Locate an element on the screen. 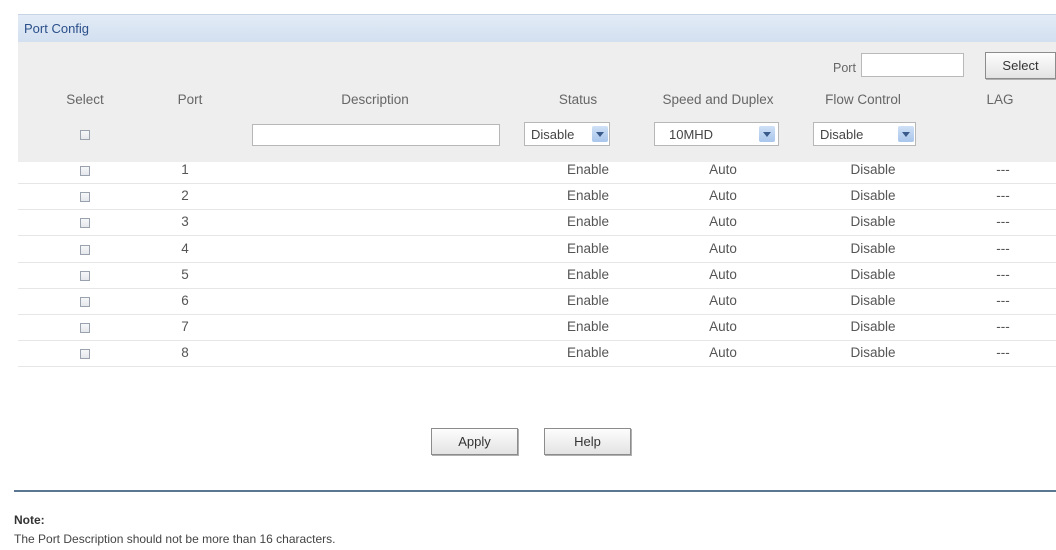 The height and width of the screenshot is (550, 1056). column-header-description: Description is located at coordinates (375, 99).